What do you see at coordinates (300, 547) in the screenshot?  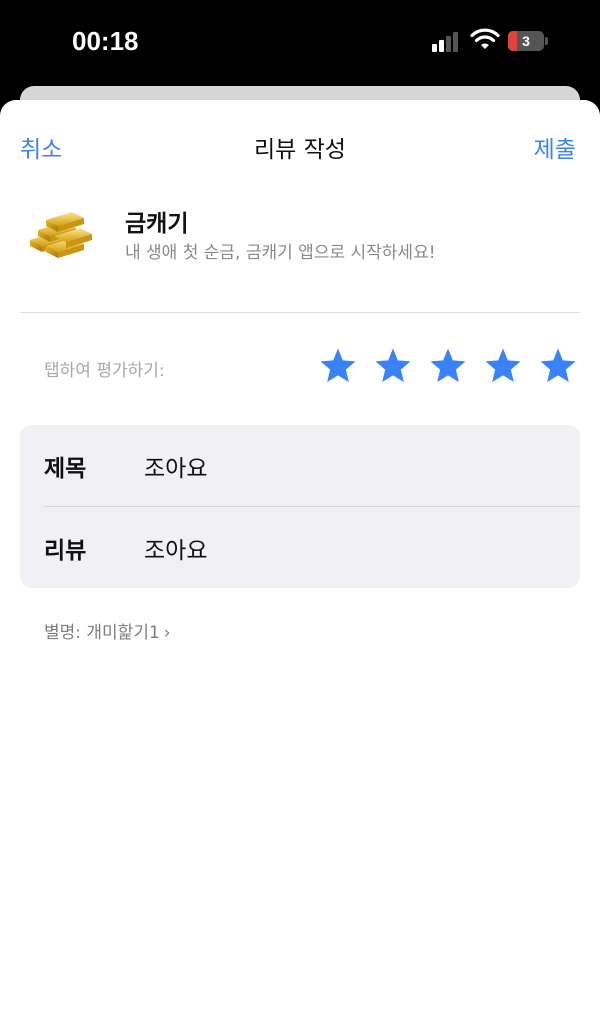 I see `review-field: 리뷰 조아요` at bounding box center [300, 547].